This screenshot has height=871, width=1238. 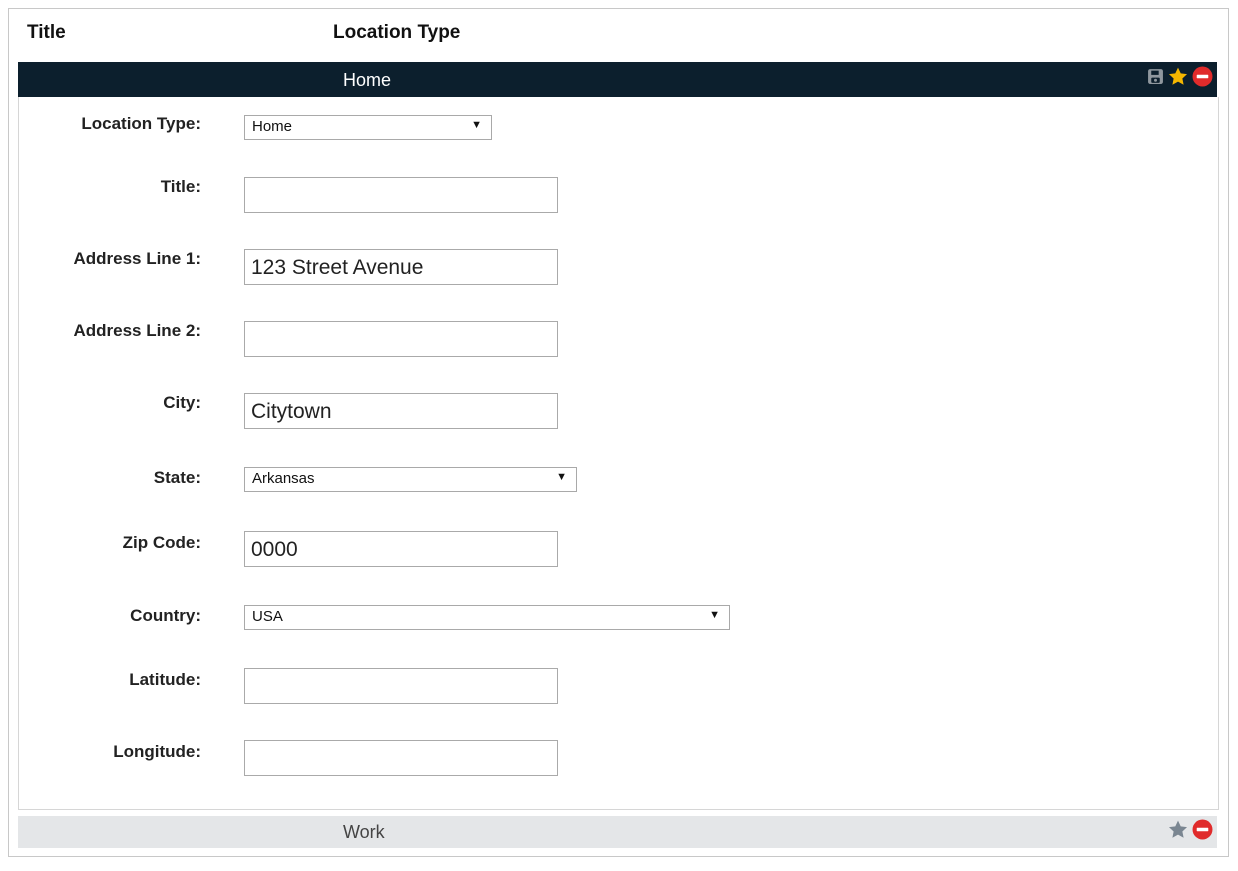 I want to click on location-row-label: Home, so click(x=367, y=80).